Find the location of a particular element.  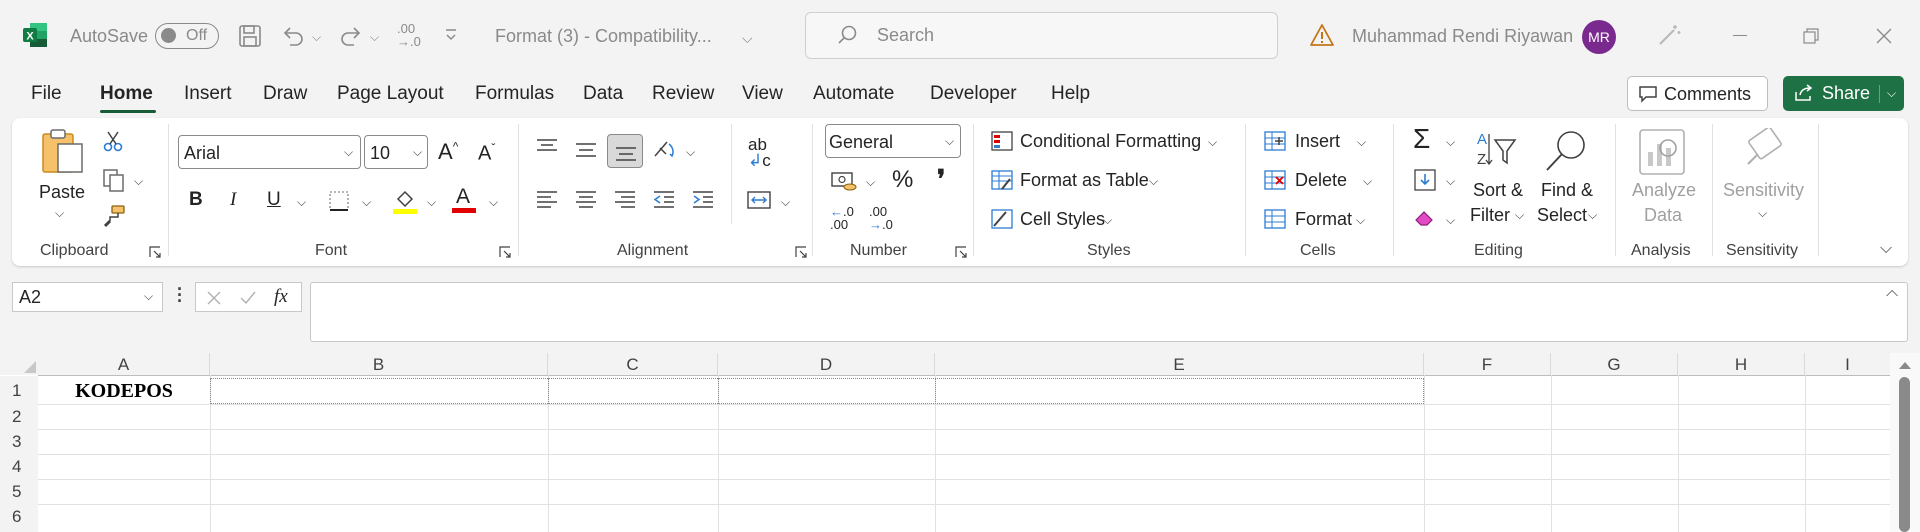

decimal-quick-icon: .00 →.0 is located at coordinates (409, 35).